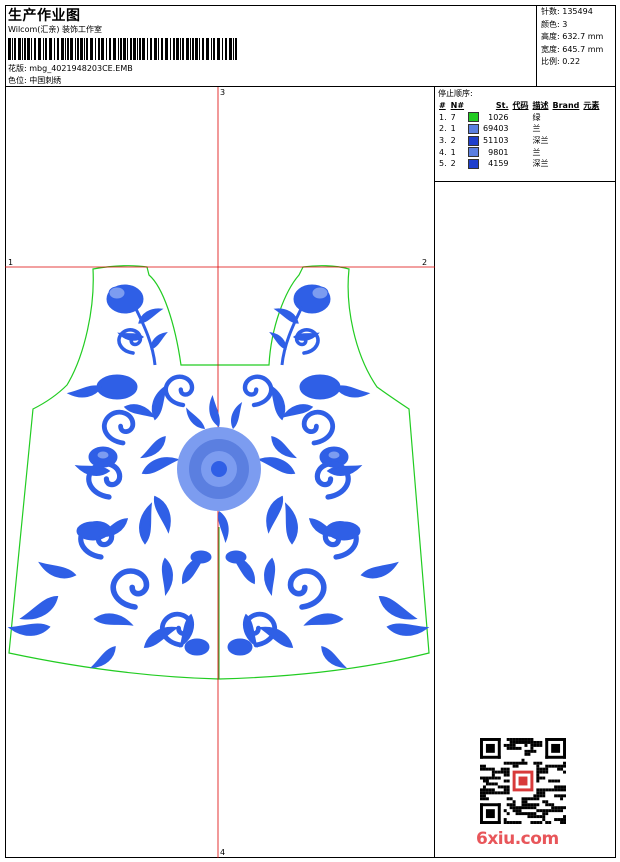 The image size is (620, 862). What do you see at coordinates (17, 68) in the screenshot?
I see `design-label: 花版:` at bounding box center [17, 68].